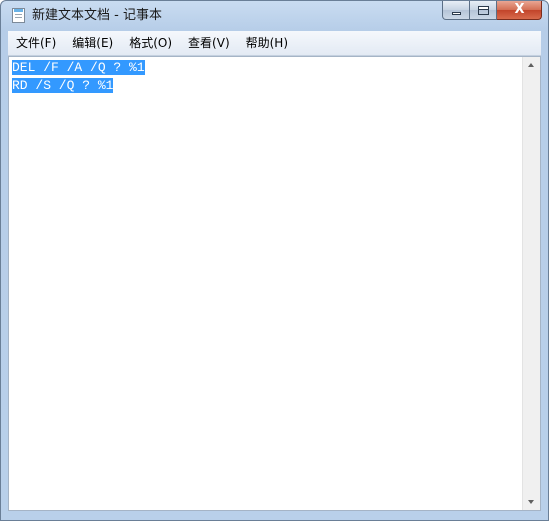 The width and height of the screenshot is (549, 521). Describe the element at coordinates (150, 43) in the screenshot. I see `menu-format: 格式(O)` at that location.